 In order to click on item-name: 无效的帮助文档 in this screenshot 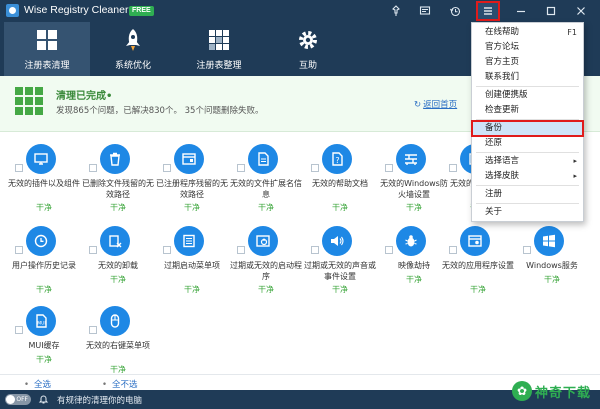, I will do `click(340, 183)`.